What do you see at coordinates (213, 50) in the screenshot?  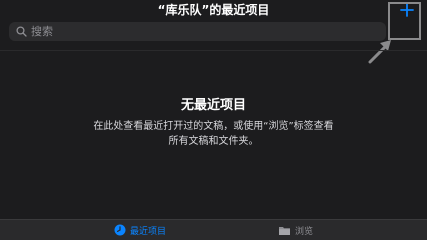 I see `header-divider` at bounding box center [213, 50].